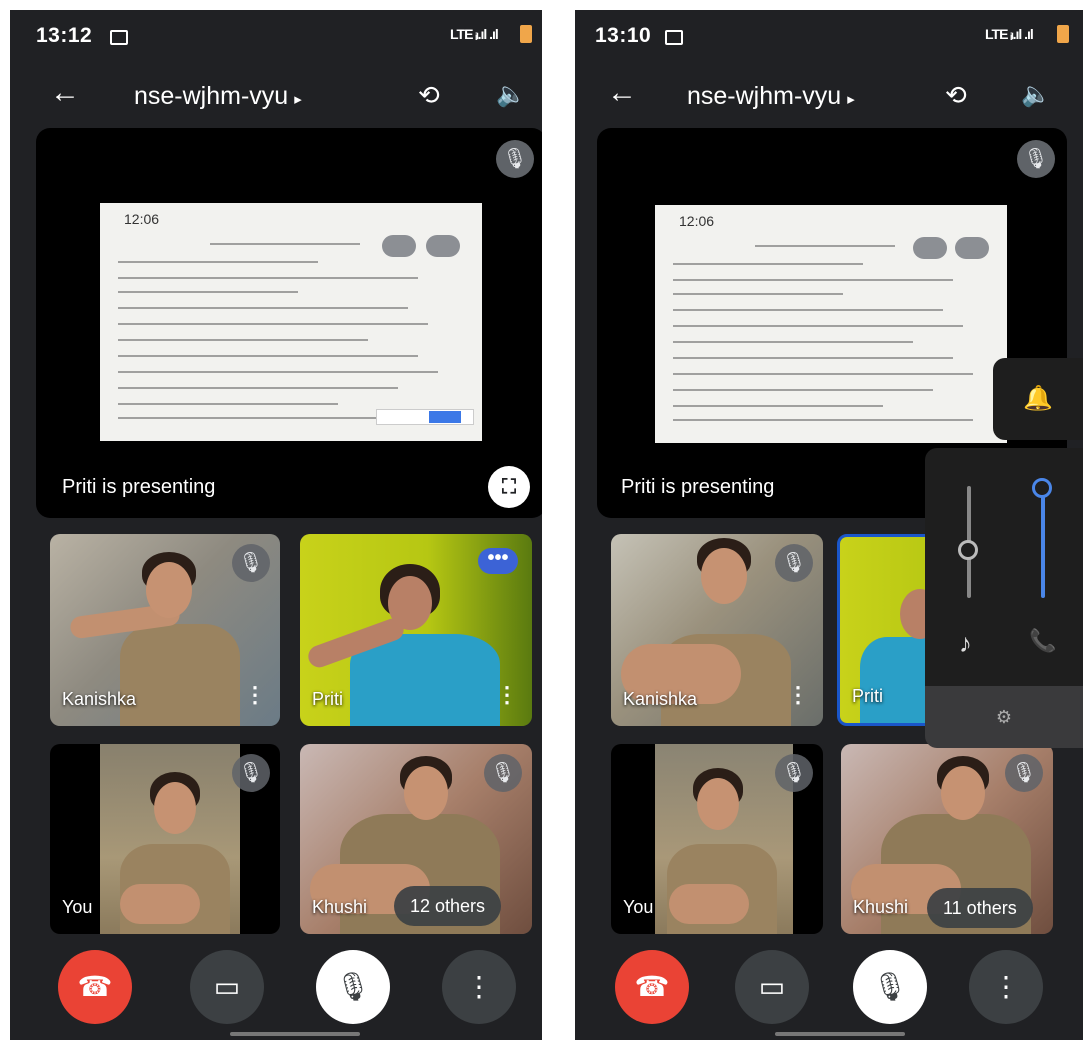  I want to click on call-volume-knob, so click(1042, 488).